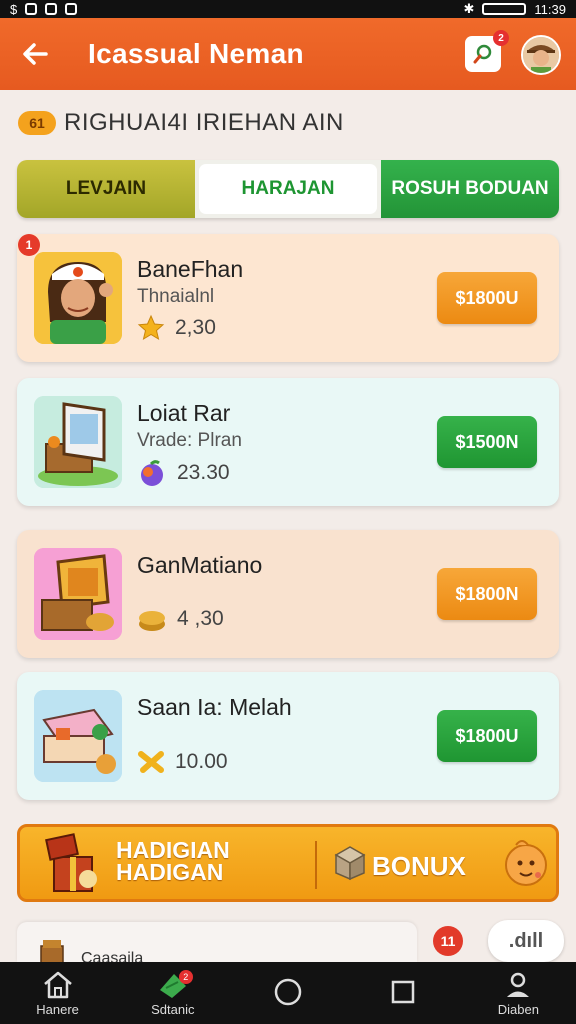 The width and height of the screenshot is (576, 1024). I want to click on notification-icon, so click(51, 9).